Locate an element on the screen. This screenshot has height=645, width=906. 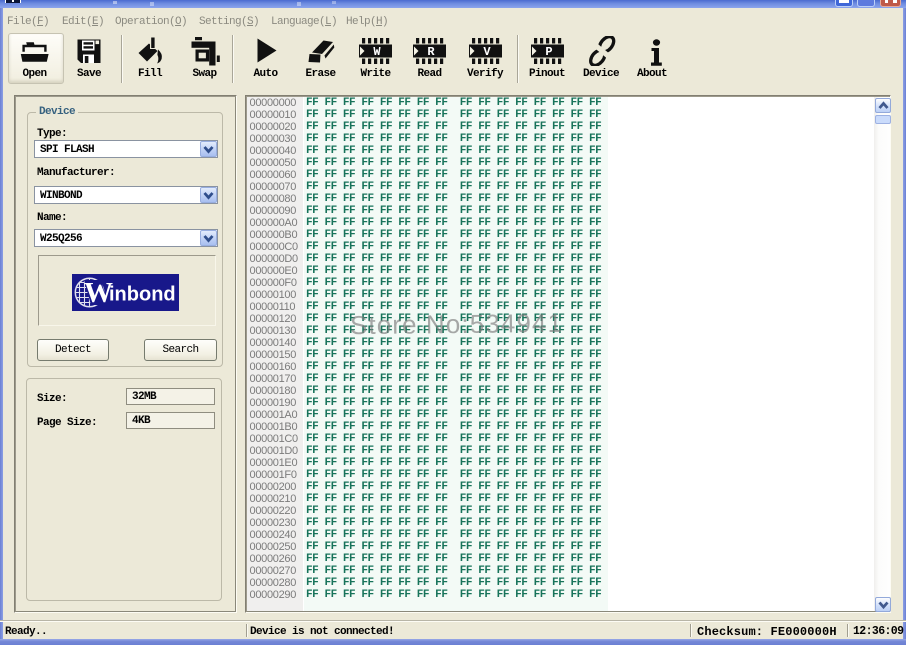
svg-text: inbond is located at coordinates (142, 295).